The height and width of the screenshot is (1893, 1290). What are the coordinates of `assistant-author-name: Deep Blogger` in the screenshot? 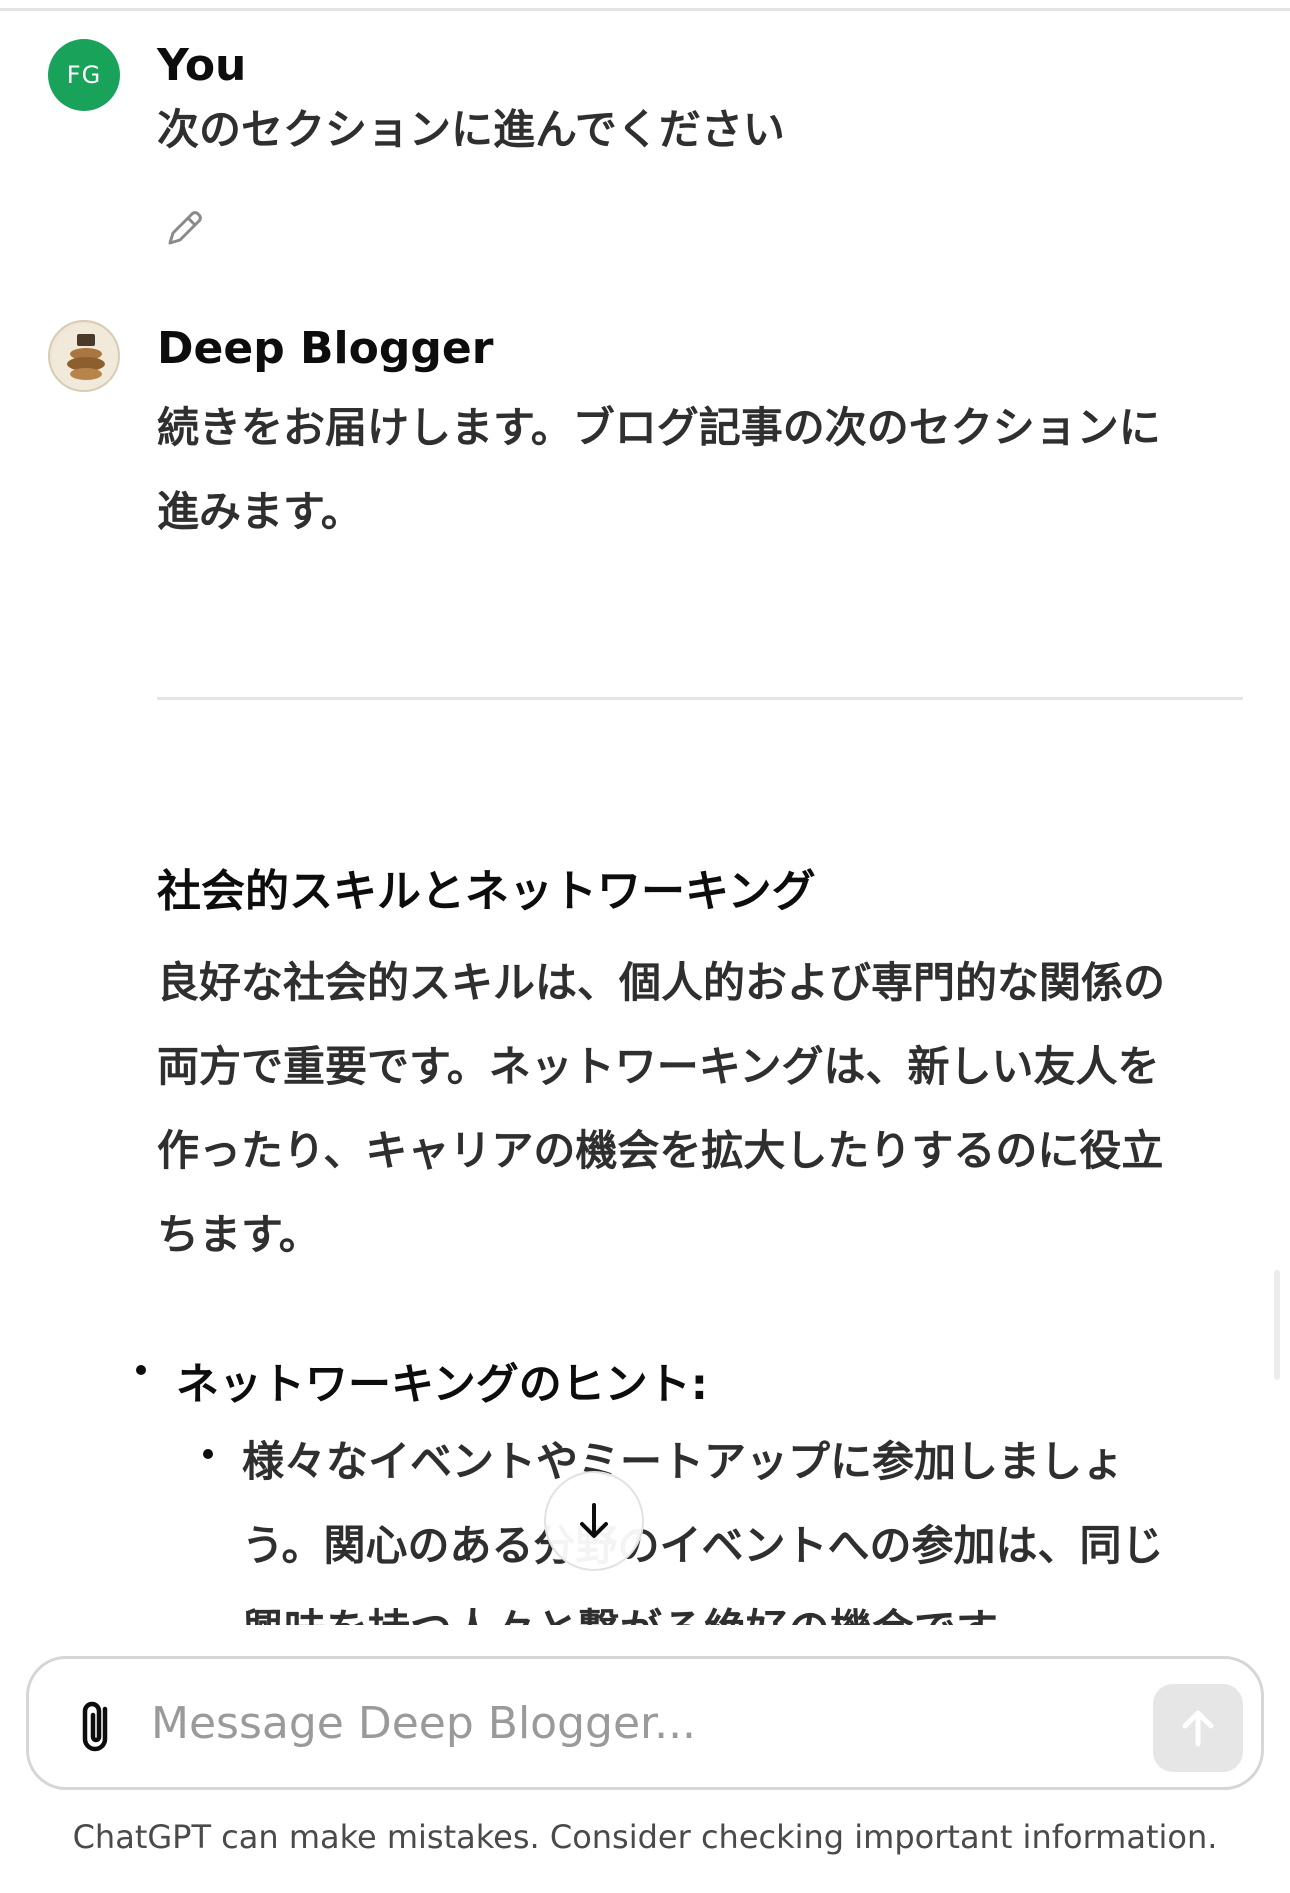 It's located at (325, 348).